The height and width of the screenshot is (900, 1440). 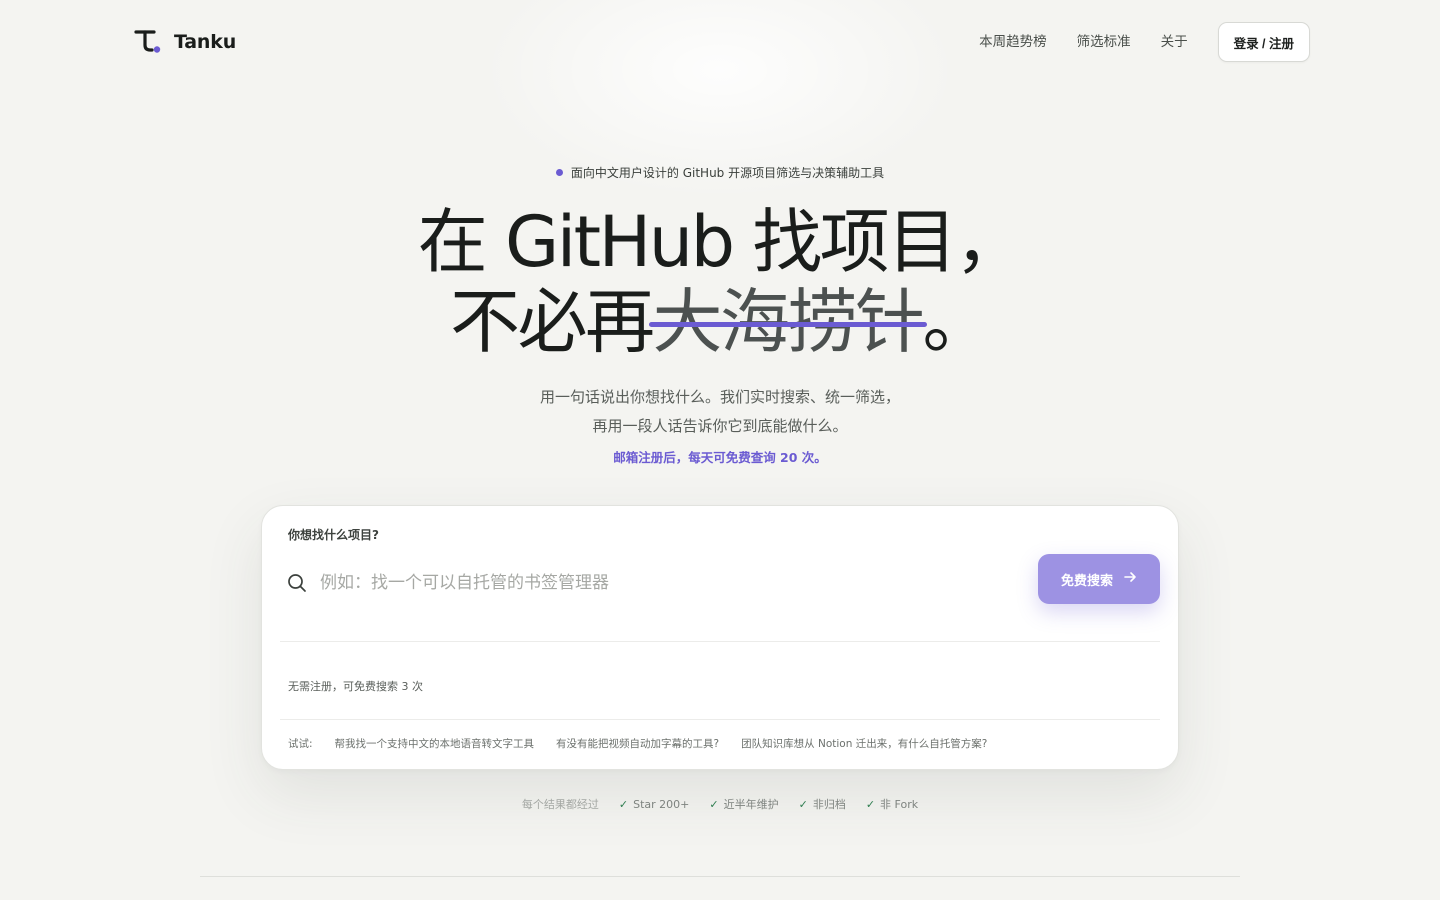 What do you see at coordinates (829, 804) in the screenshot?
I see `criteria-label: 非归档` at bounding box center [829, 804].